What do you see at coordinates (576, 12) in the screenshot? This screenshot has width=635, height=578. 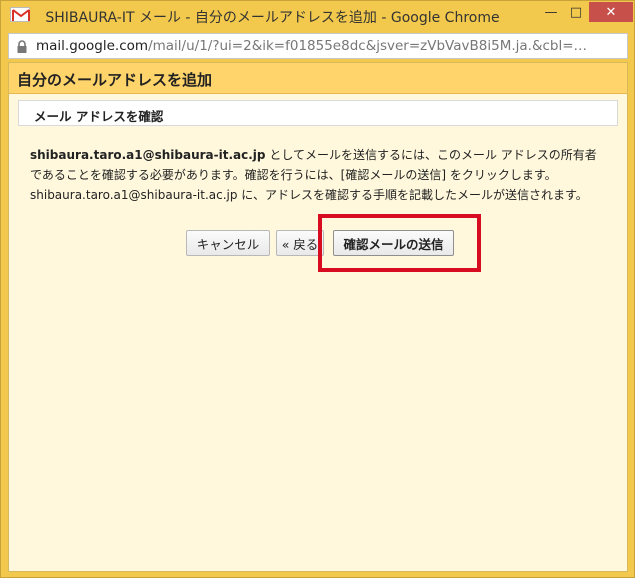 I see `maximize-button: □` at bounding box center [576, 12].